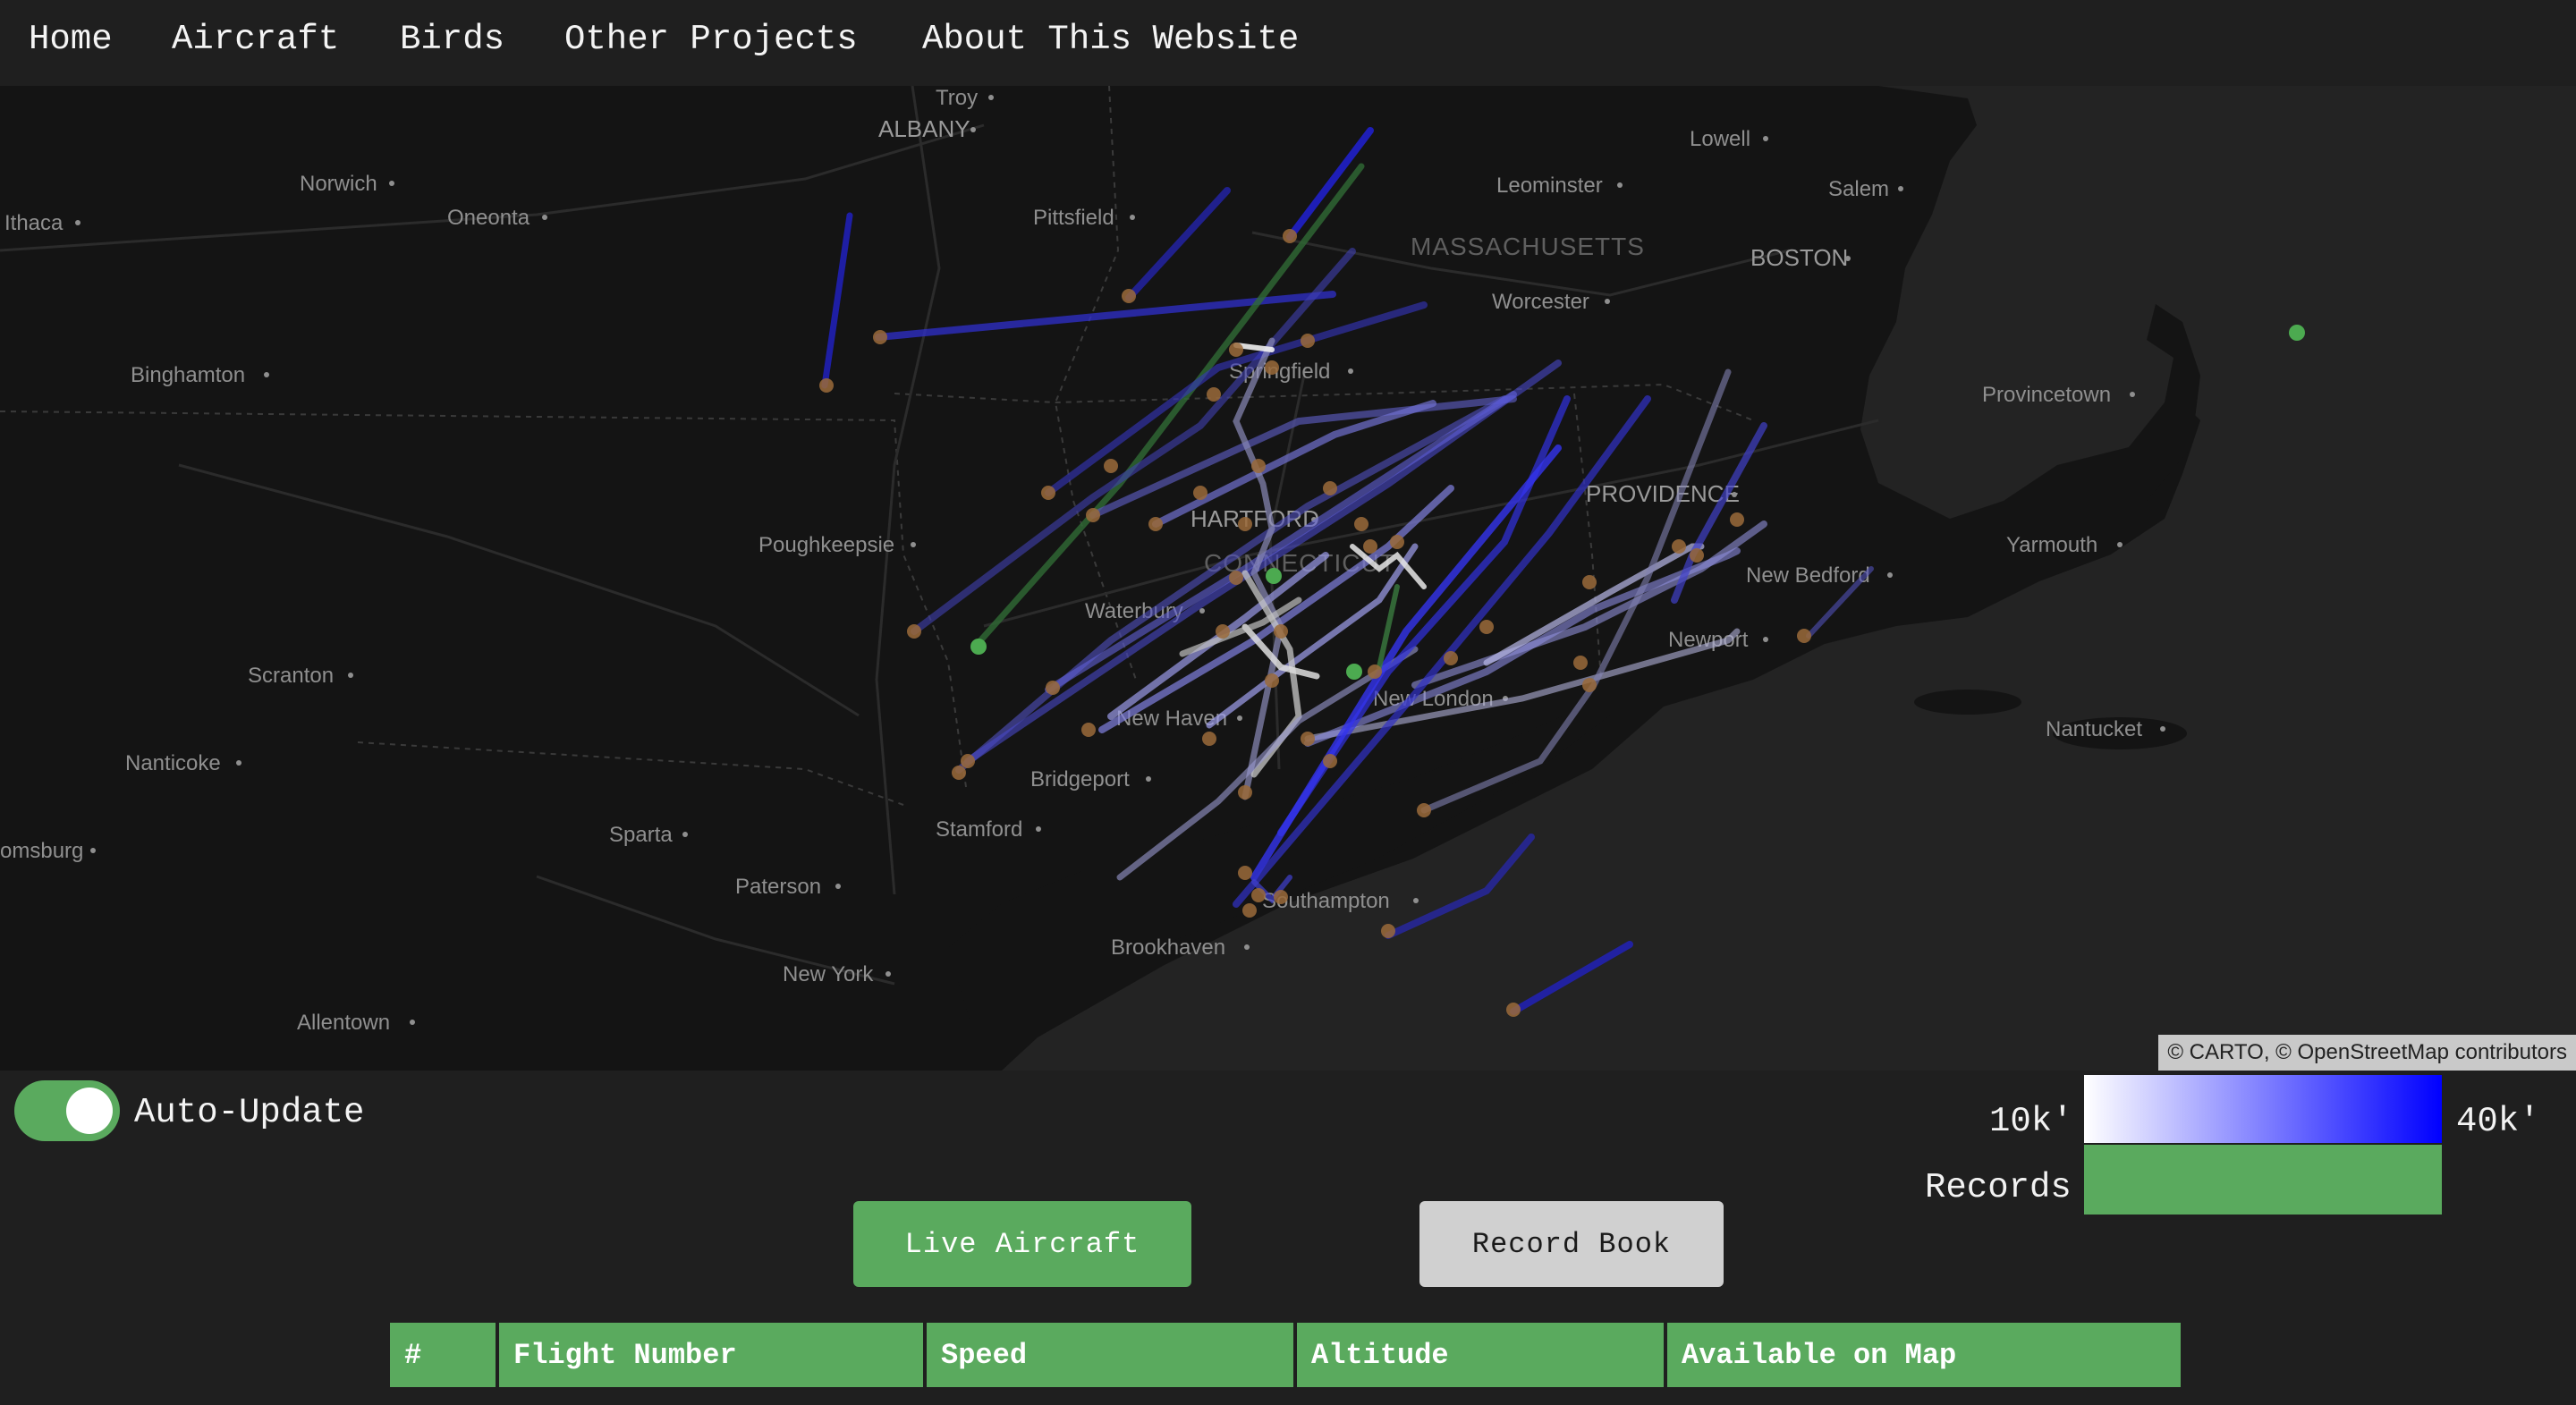 This screenshot has width=2576, height=1405. What do you see at coordinates (1663, 494) in the screenshot?
I see `city-label: PROVIDENCE` at bounding box center [1663, 494].